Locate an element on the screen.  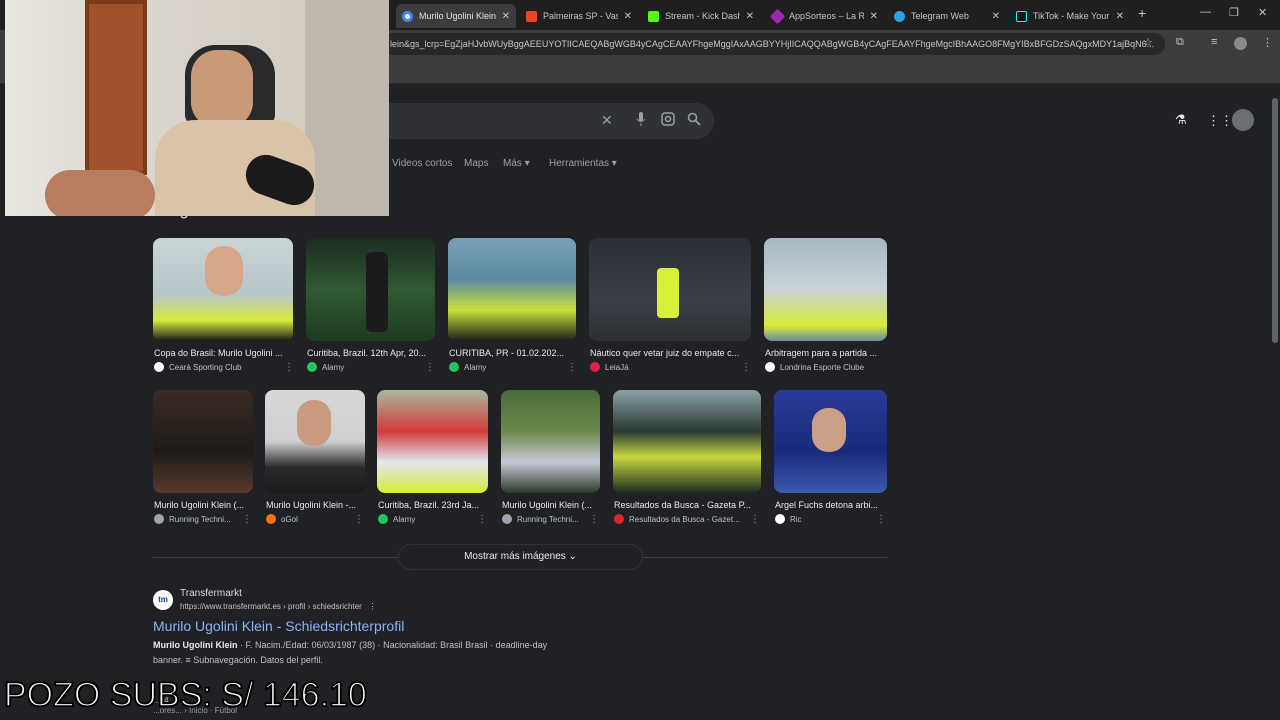
more-images-button: Mostrar más imágenes ⌄ is located at coordinates (520, 557).